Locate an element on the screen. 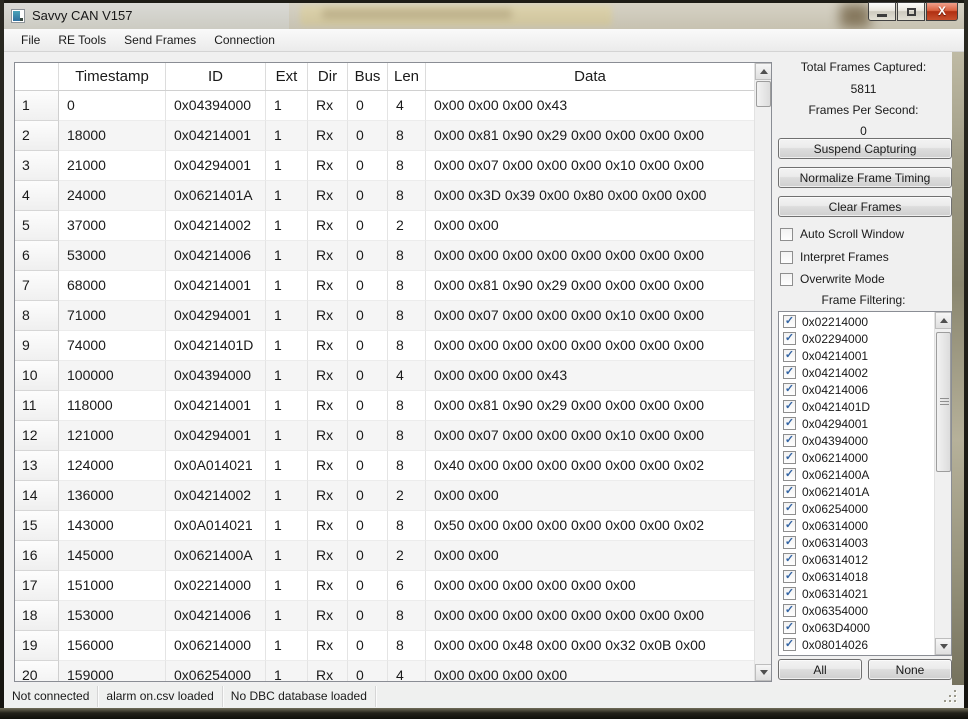 The height and width of the screenshot is (719, 968). title-bar: Savvy CAN V157 is located at coordinates (484, 16).